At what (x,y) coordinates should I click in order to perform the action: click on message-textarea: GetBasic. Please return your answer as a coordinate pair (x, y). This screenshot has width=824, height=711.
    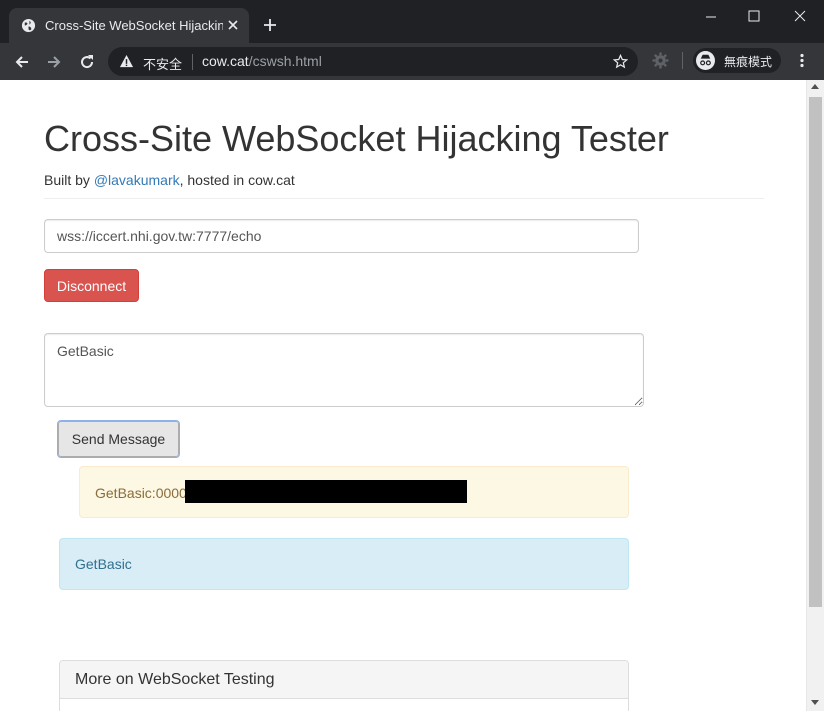
    Looking at the image, I should click on (344, 370).